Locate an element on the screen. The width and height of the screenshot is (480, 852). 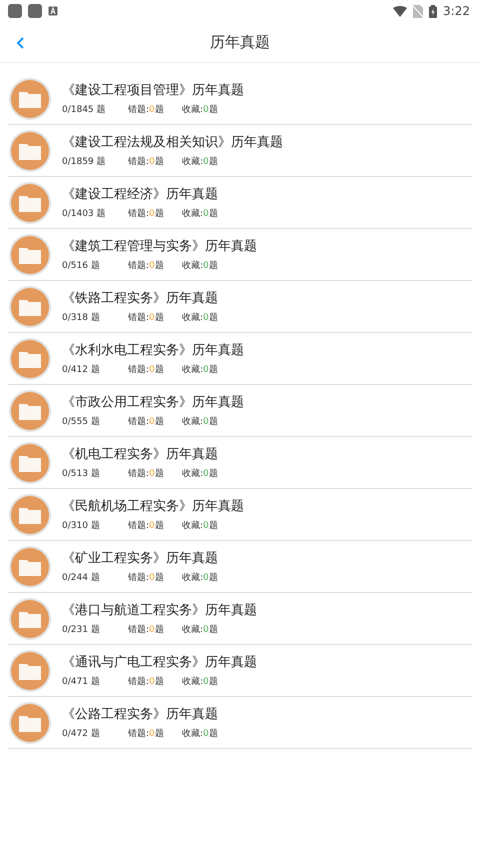
progress-count: 0/1403 题 is located at coordinates (84, 214).